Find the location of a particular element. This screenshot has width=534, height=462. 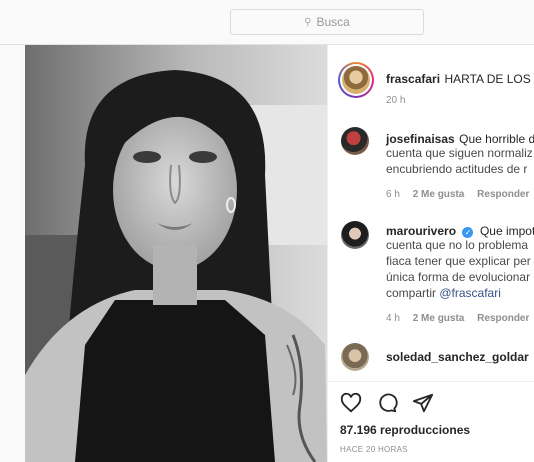

author-username: frascafari is located at coordinates (413, 79).